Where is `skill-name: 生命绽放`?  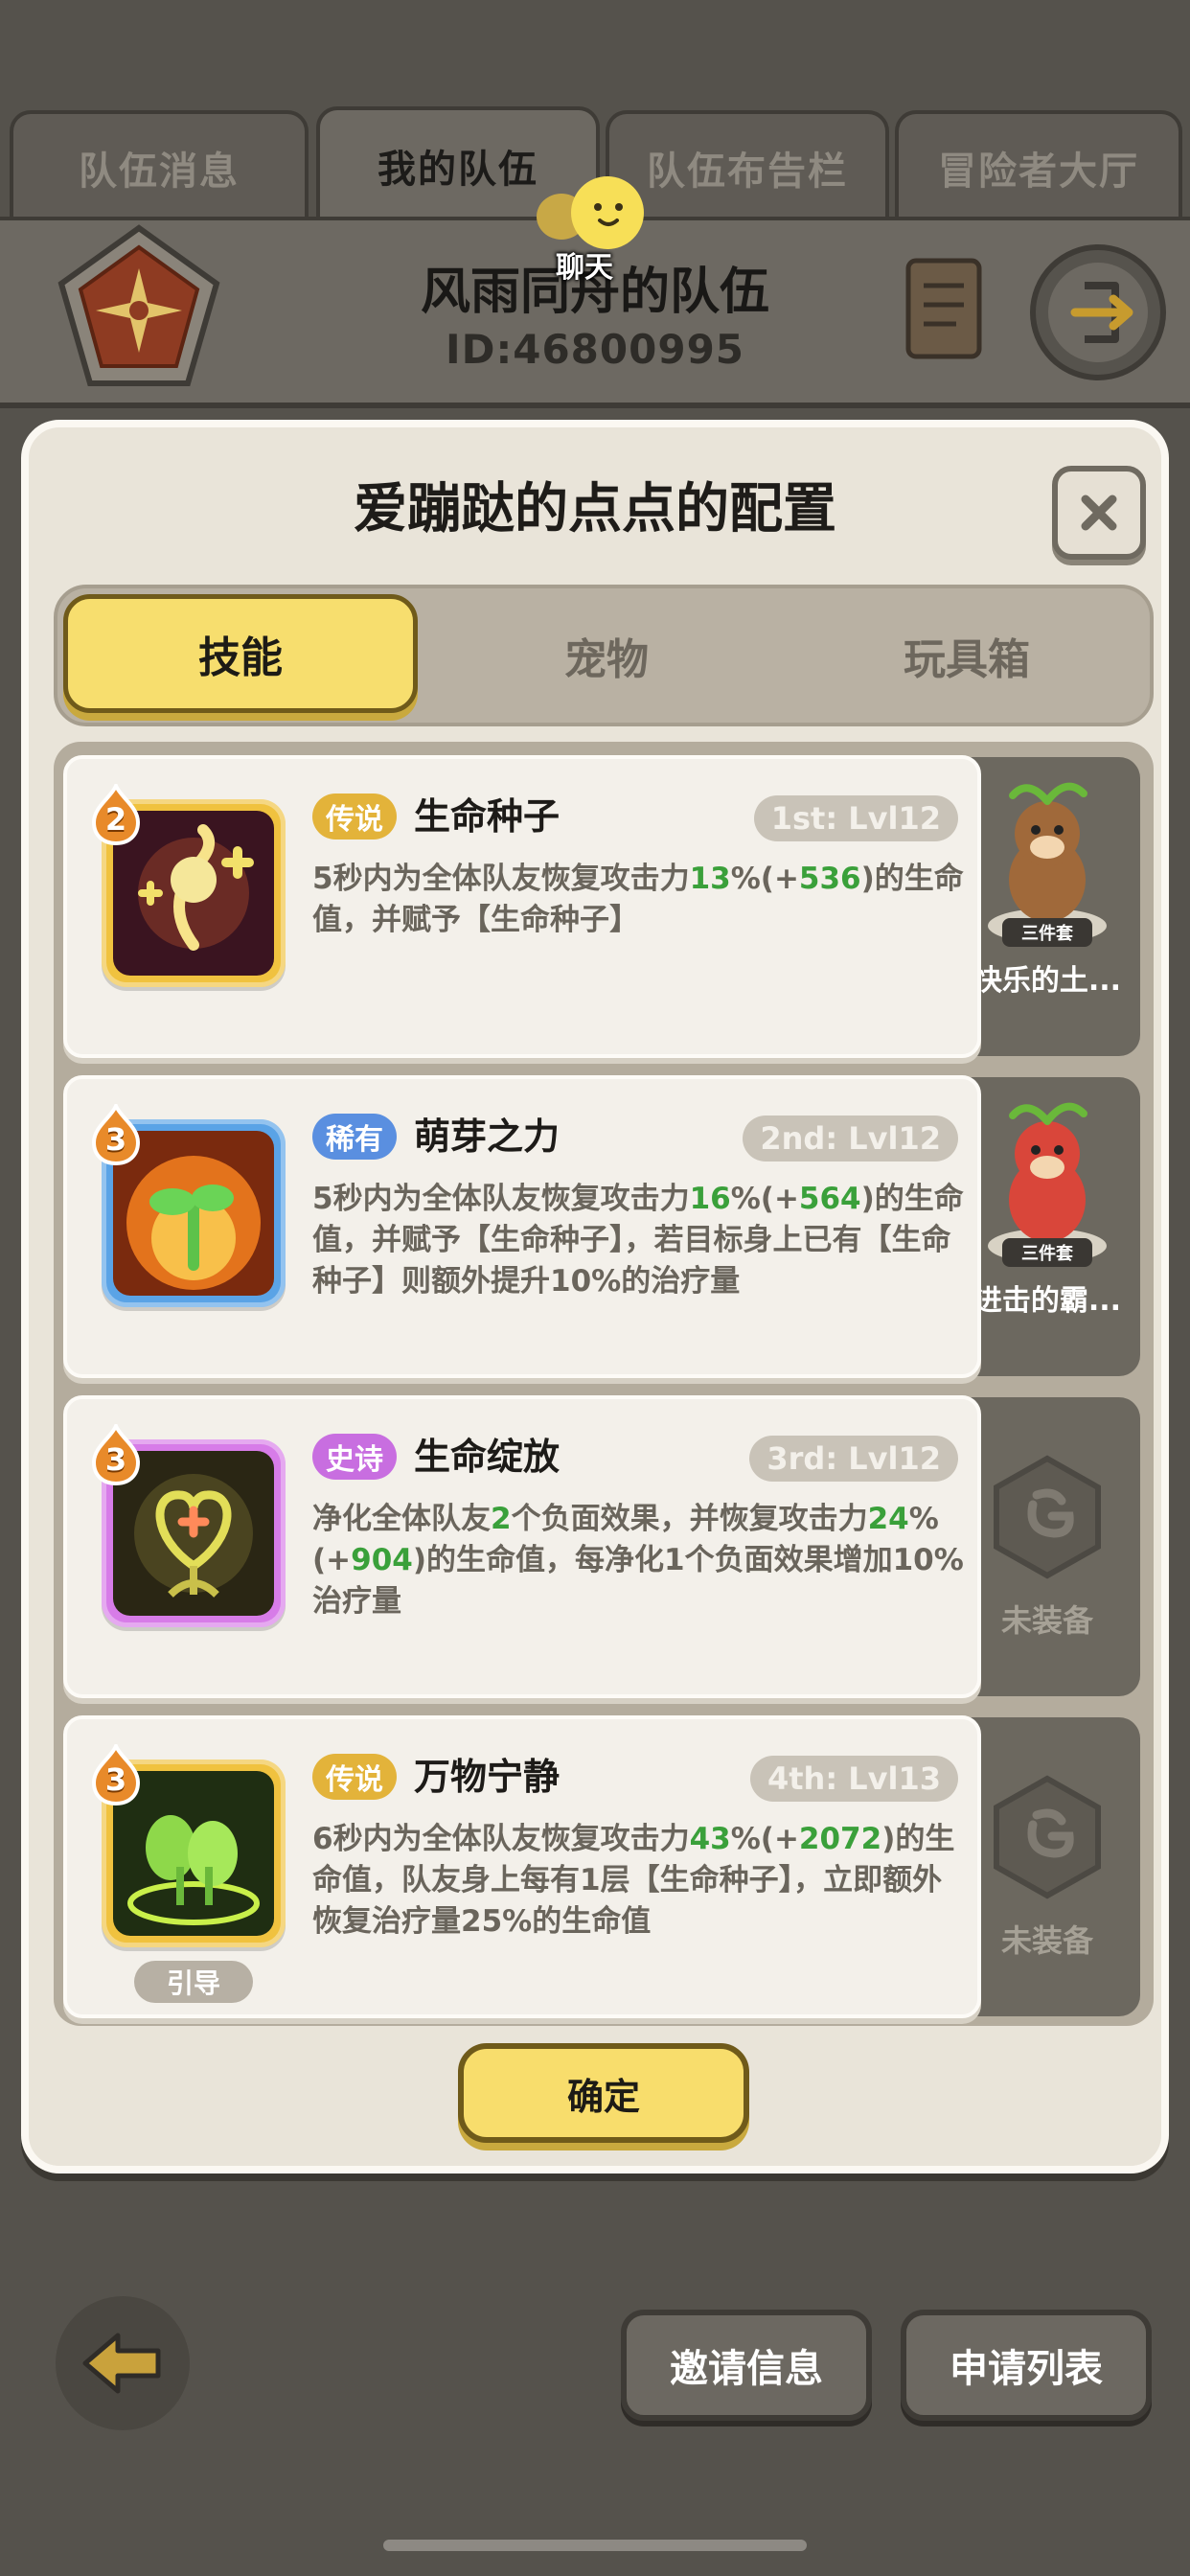
skill-name: 生命绽放 is located at coordinates (488, 1457).